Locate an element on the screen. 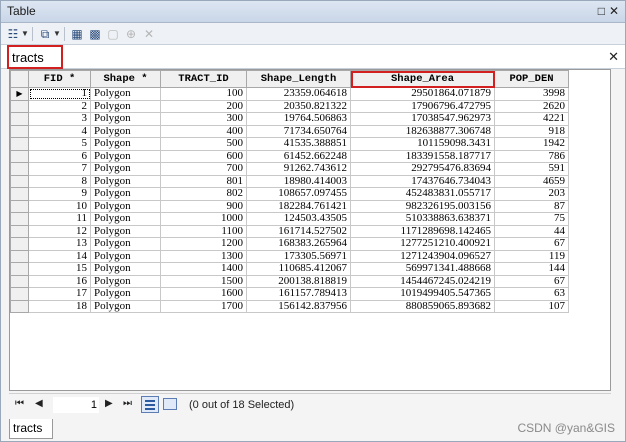 This screenshot has width=626, height=442. cell-tract-id: 1500 is located at coordinates (203, 281).